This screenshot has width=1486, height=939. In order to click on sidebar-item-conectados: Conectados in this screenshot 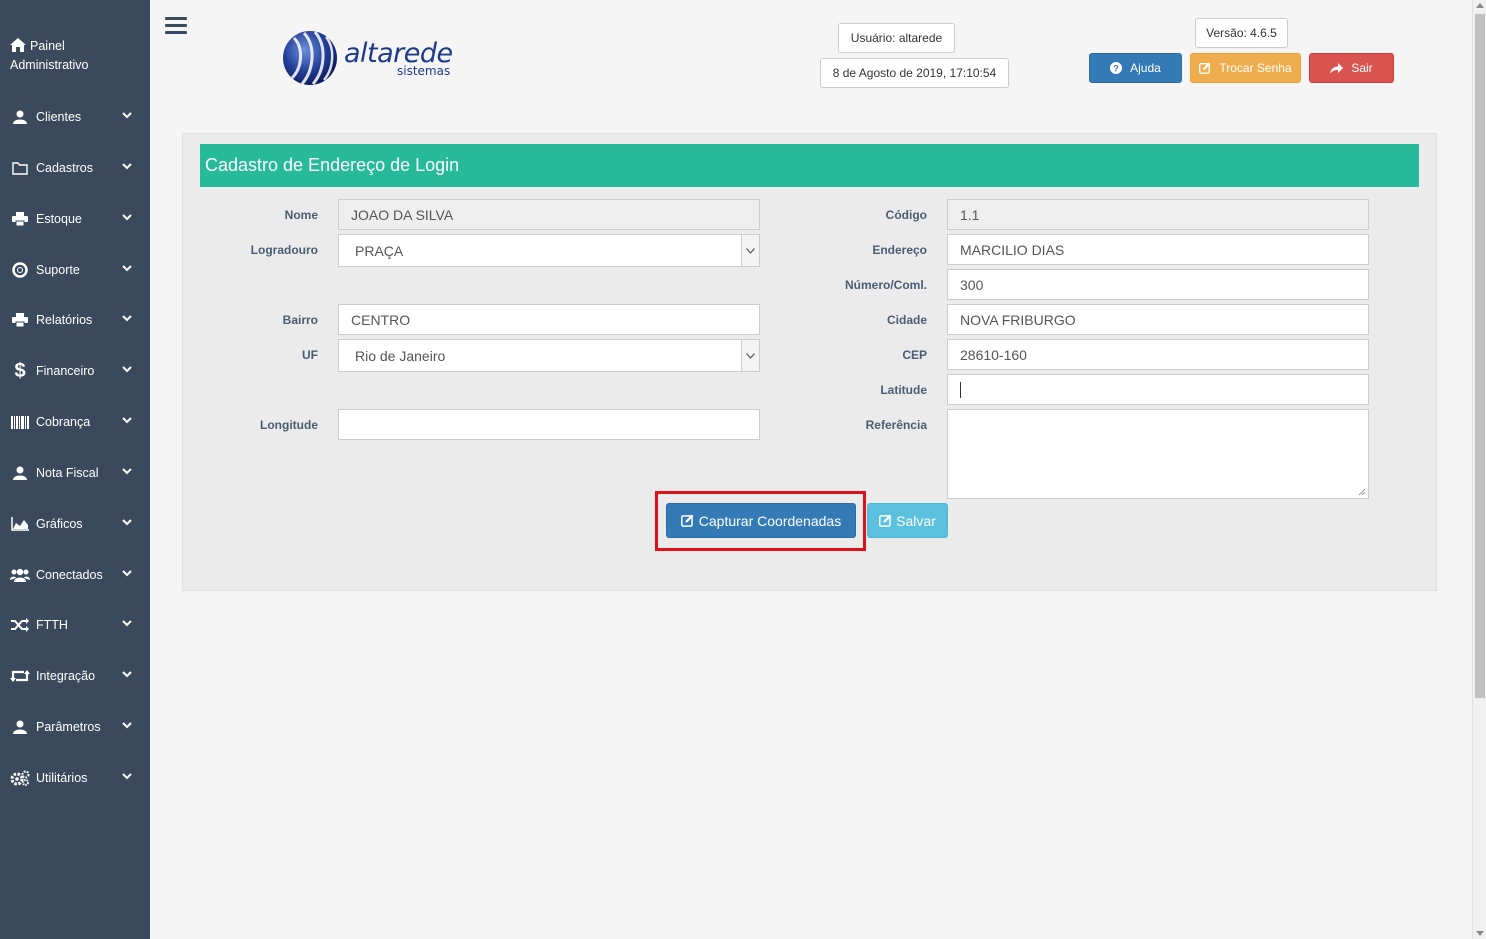, I will do `click(75, 575)`.